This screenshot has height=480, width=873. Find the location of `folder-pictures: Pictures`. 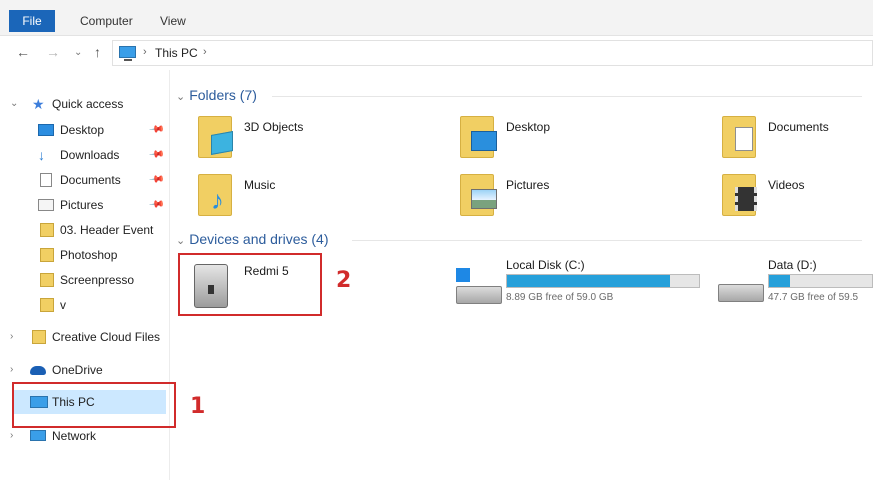

folder-pictures: Pictures is located at coordinates (580, 199).